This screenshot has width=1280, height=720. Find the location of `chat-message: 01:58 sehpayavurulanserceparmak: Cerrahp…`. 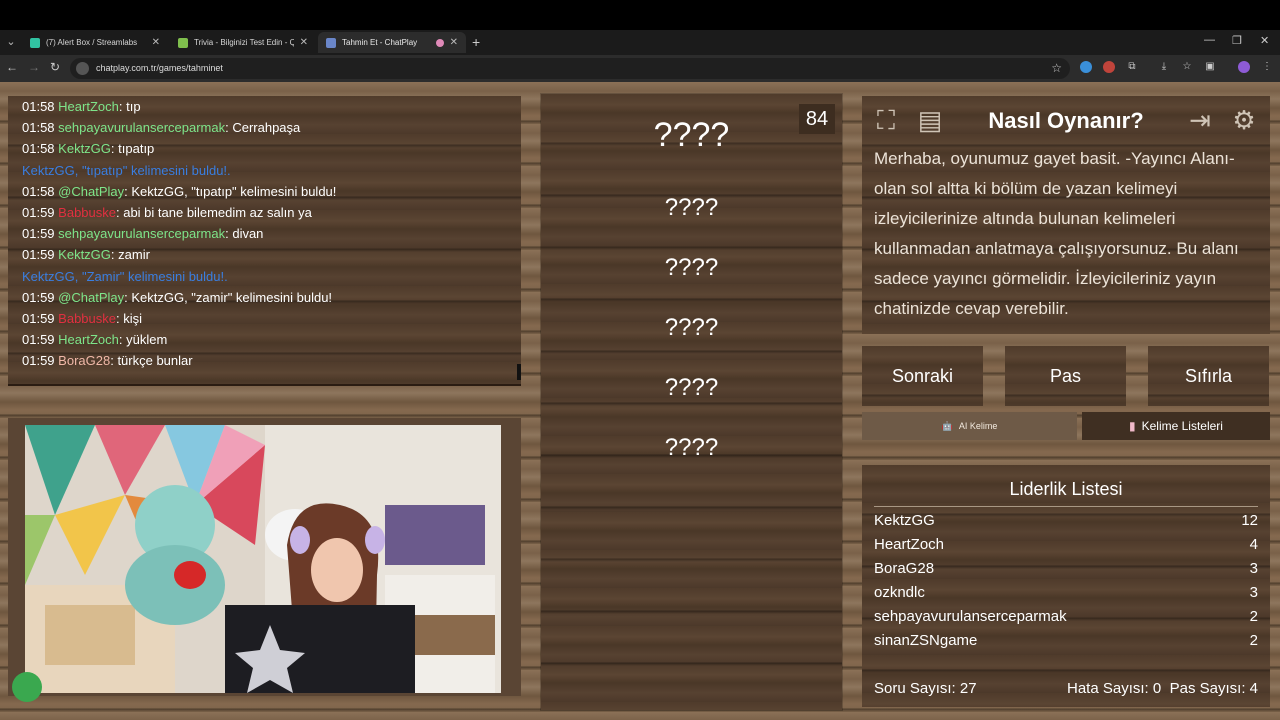

chat-message: 01:58 sehpayavurulanserceparmak: Cerrahp… is located at coordinates (269, 127).